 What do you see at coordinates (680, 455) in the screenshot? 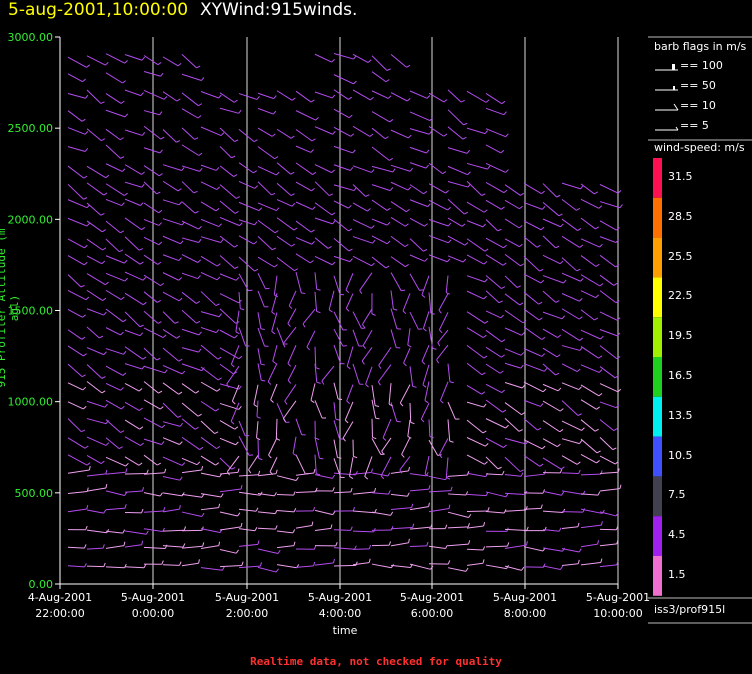
I see `colorbar-label: 10.5` at bounding box center [680, 455].